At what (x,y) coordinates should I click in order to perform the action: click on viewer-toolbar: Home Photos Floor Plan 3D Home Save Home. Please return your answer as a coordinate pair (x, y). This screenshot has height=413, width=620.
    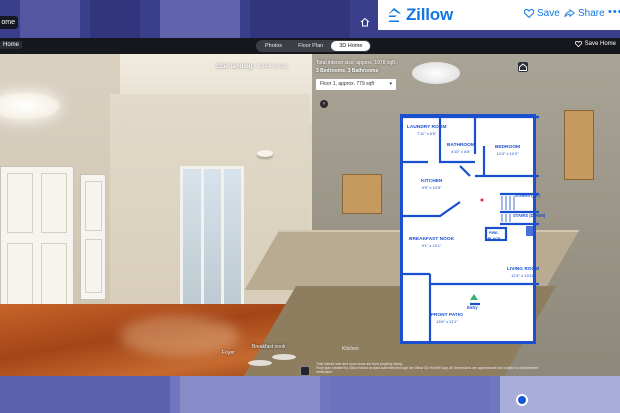
    Looking at the image, I should click on (310, 46).